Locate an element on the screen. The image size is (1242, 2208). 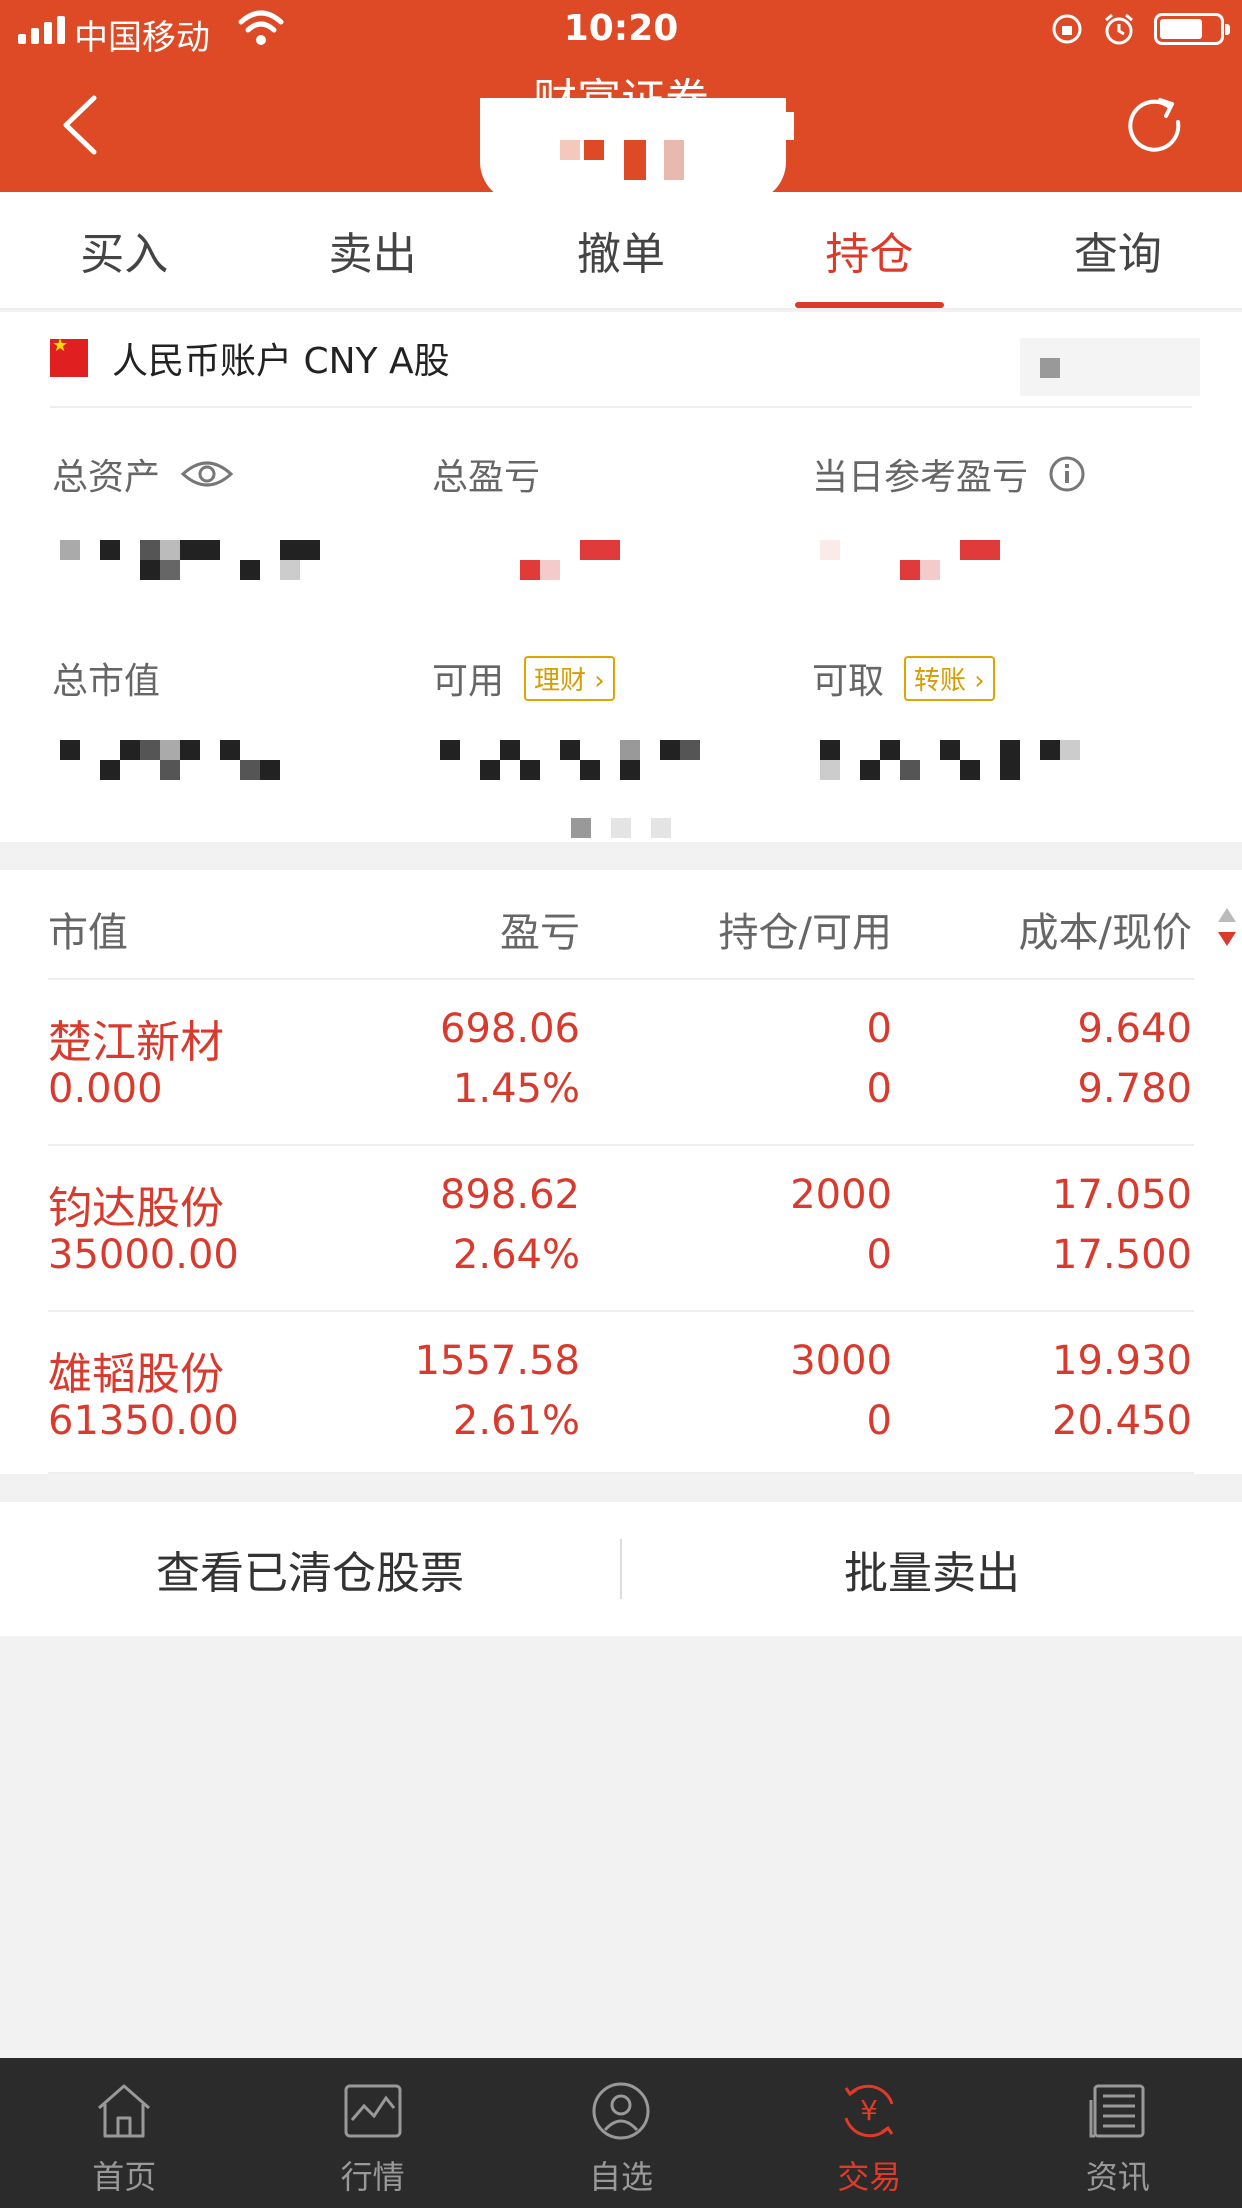
account-label: 人民币账户 CNY A股 is located at coordinates (281, 361).